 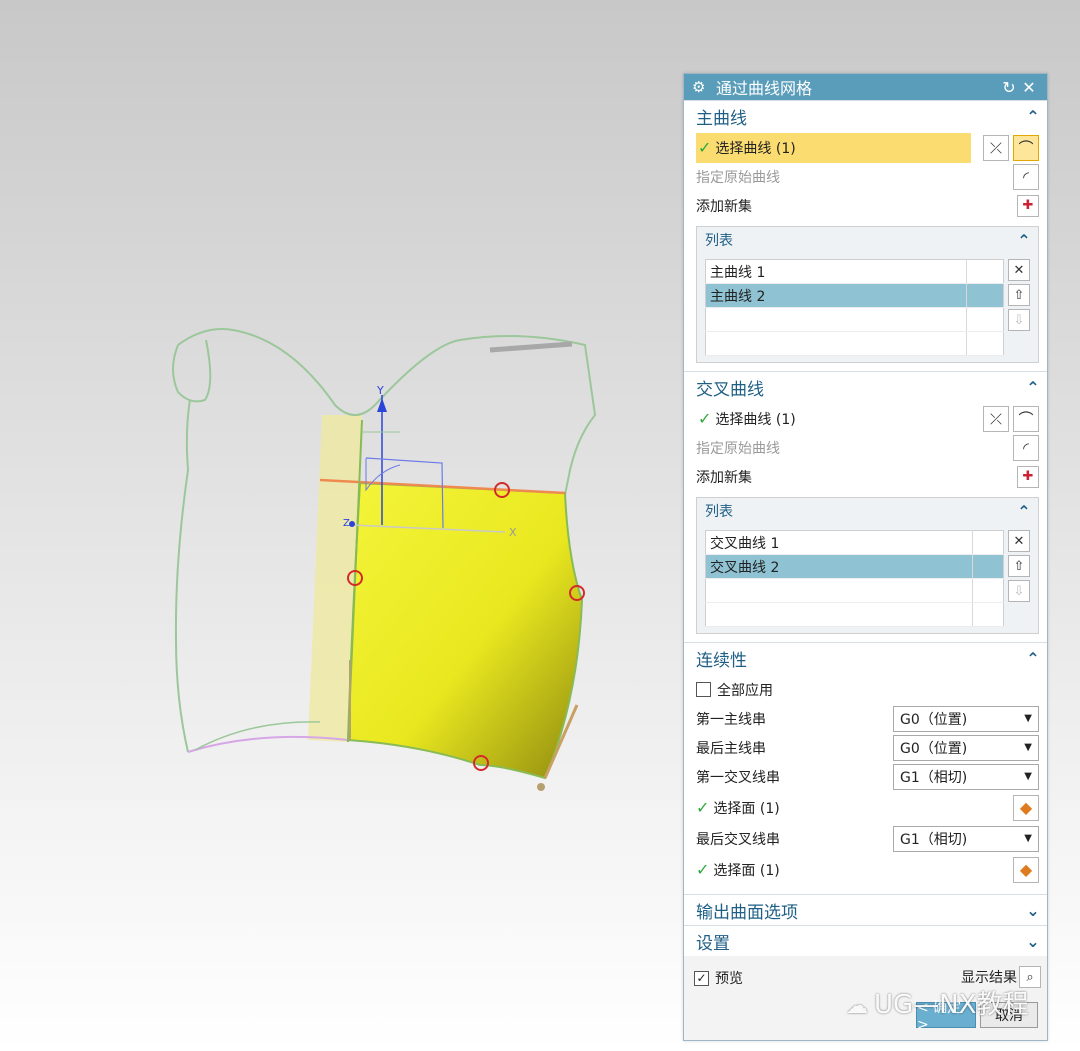 I want to click on primary-list-header: 列表, so click(x=719, y=241).